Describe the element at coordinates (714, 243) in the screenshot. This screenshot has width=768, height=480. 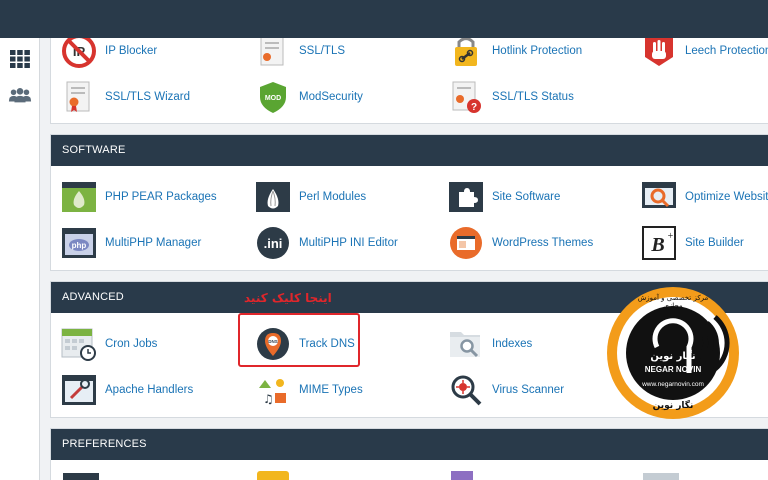
I see `item-label: Site Builder` at that location.